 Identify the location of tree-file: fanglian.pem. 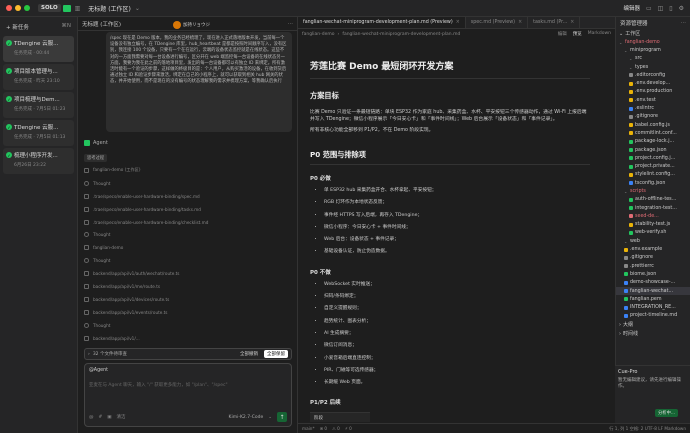
(653, 299).